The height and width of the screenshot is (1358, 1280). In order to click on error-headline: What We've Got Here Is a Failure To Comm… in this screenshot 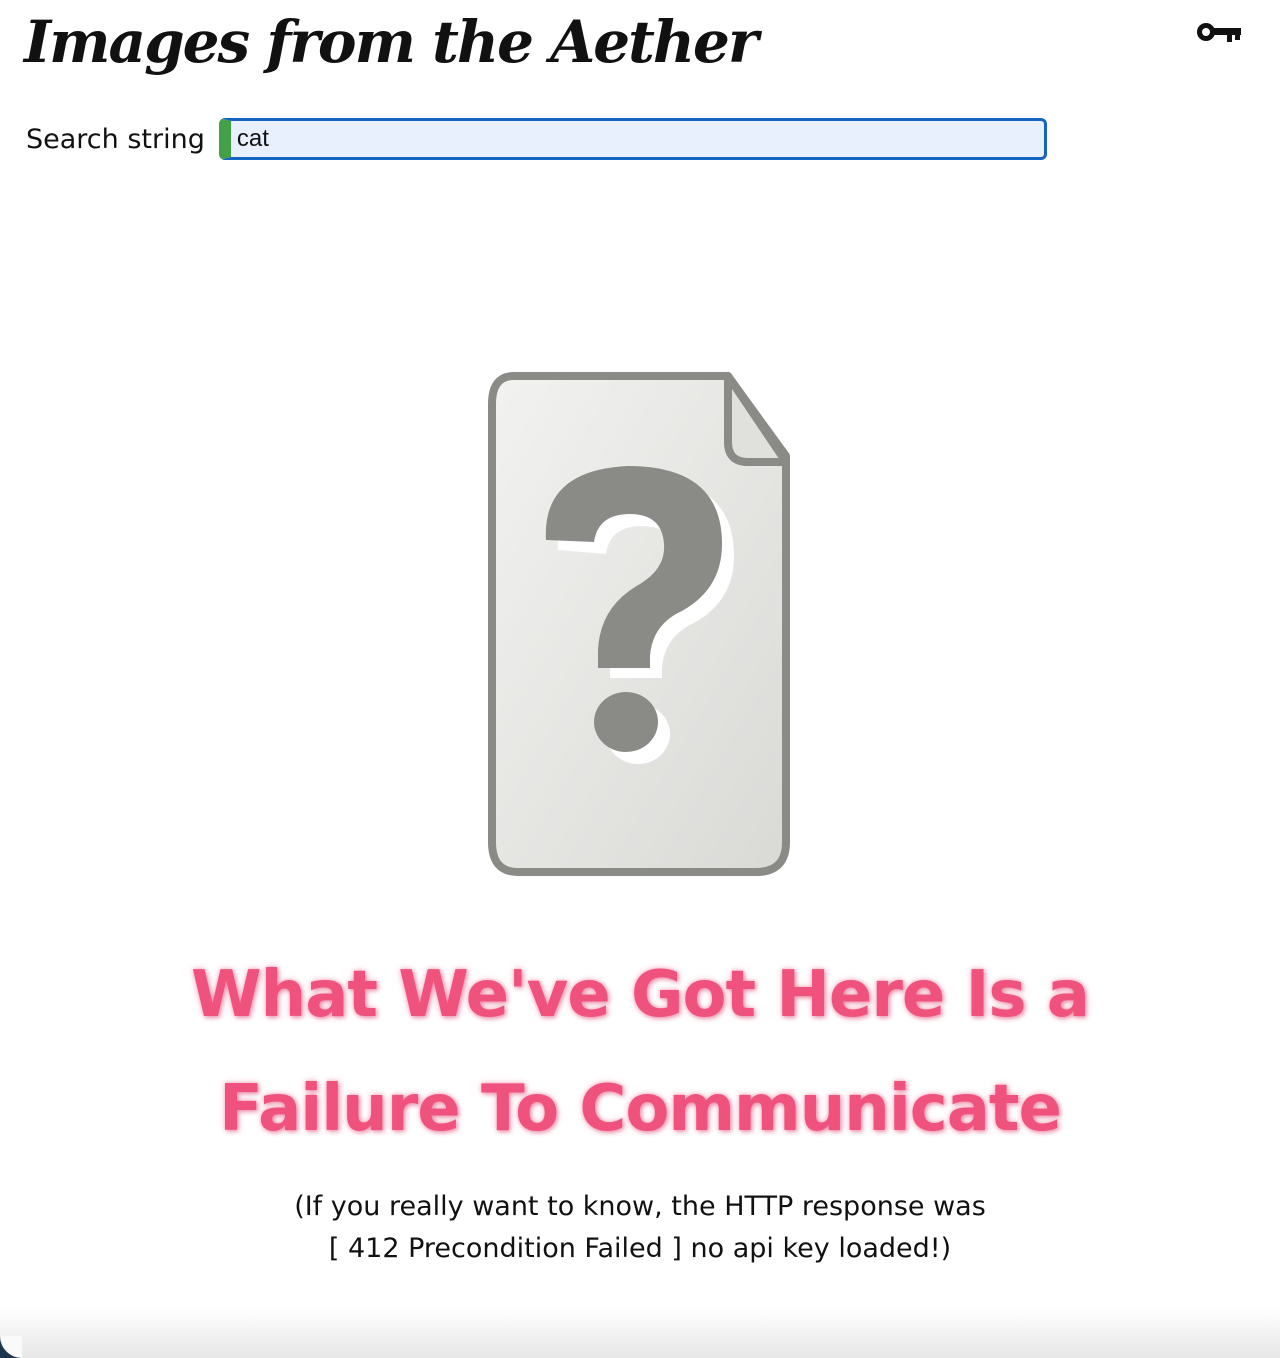, I will do `click(640, 1052)`.